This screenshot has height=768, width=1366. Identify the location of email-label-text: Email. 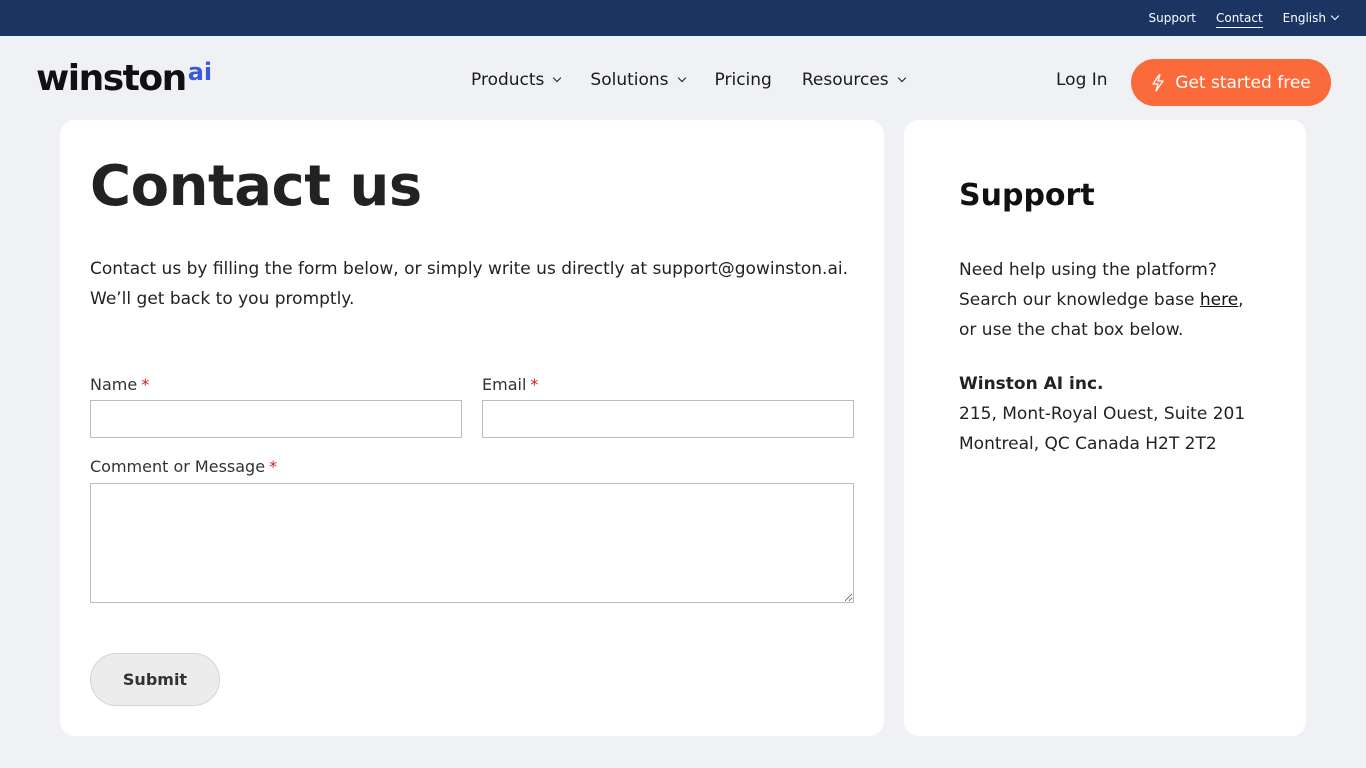
(504, 384).